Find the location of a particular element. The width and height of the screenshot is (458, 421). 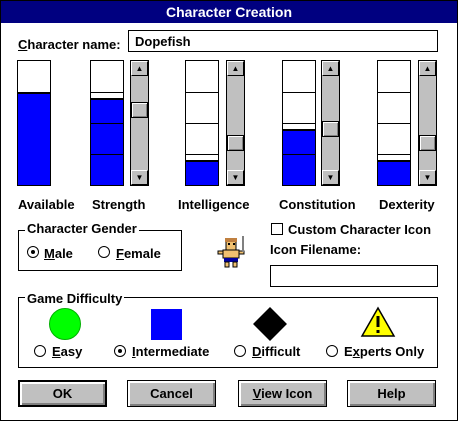

icon-filename-input is located at coordinates (354, 276).